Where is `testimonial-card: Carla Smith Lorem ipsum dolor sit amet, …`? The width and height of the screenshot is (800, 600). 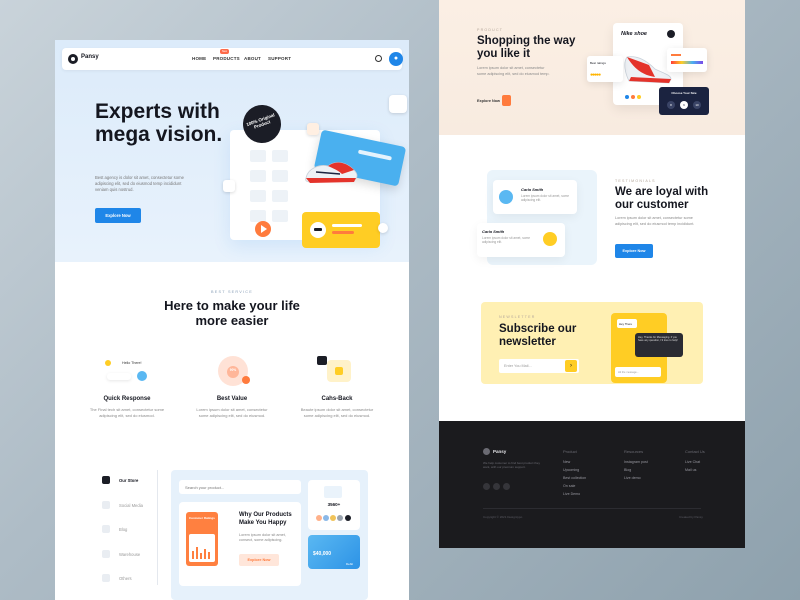
testimonial-card: Carla Smith Lorem ipsum dolor sit amet, … is located at coordinates (535, 197).